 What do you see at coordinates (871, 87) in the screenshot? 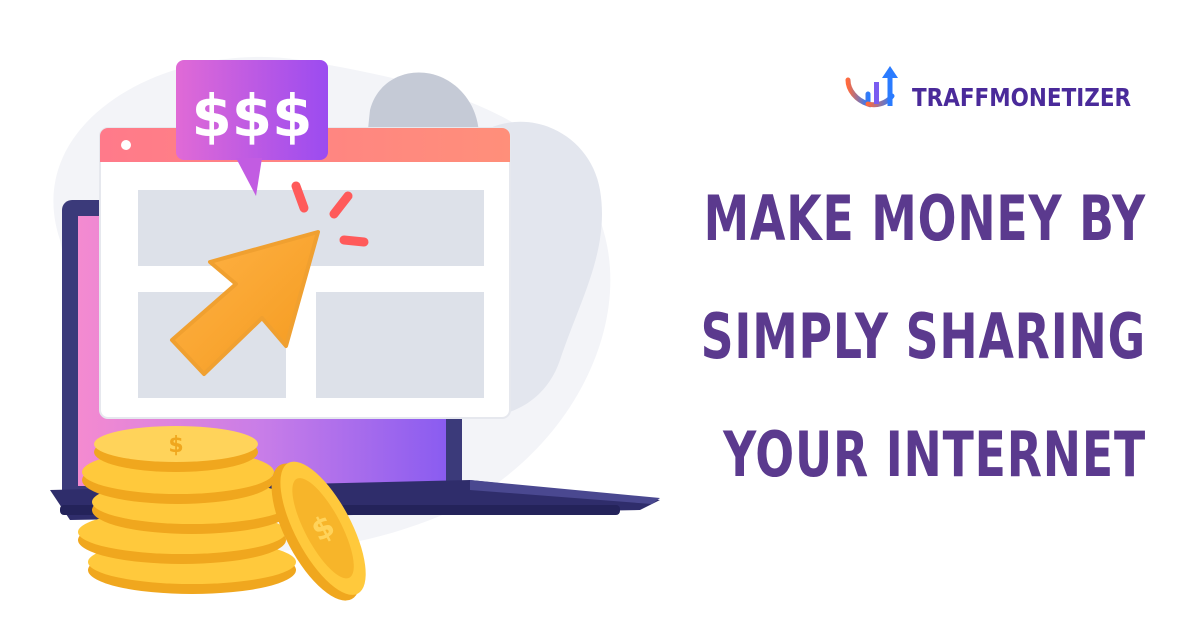
I see `chart-arrow-logo-icon` at bounding box center [871, 87].